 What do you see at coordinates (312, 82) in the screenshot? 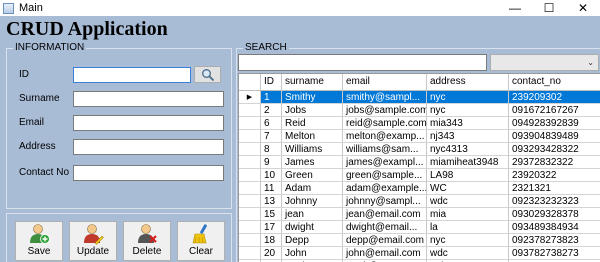
I see `column-header-surname: surname` at bounding box center [312, 82].